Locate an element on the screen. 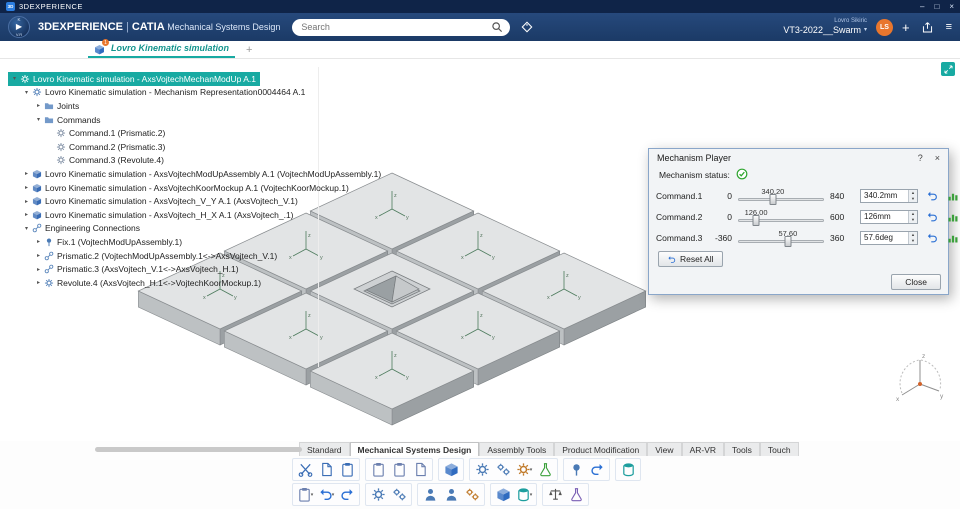 This screenshot has height=509, width=960. paste-special-icon is located at coordinates (378, 470).